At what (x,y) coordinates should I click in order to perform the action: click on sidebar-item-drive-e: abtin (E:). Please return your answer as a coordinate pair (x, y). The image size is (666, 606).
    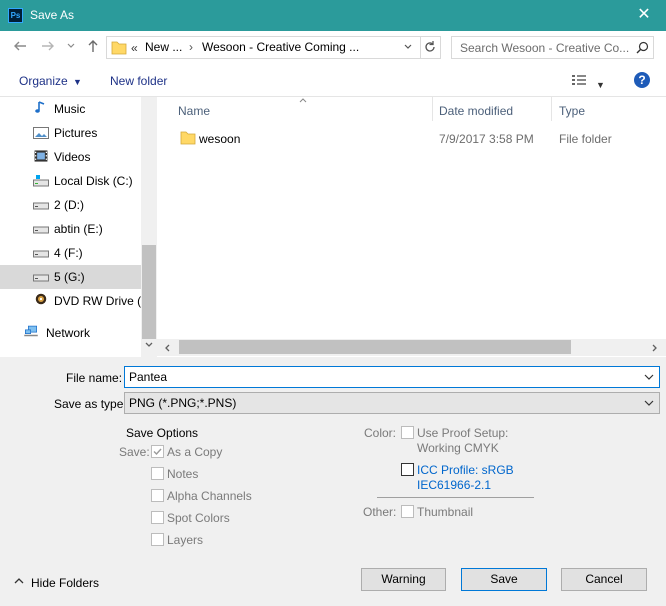
    Looking at the image, I should click on (70, 229).